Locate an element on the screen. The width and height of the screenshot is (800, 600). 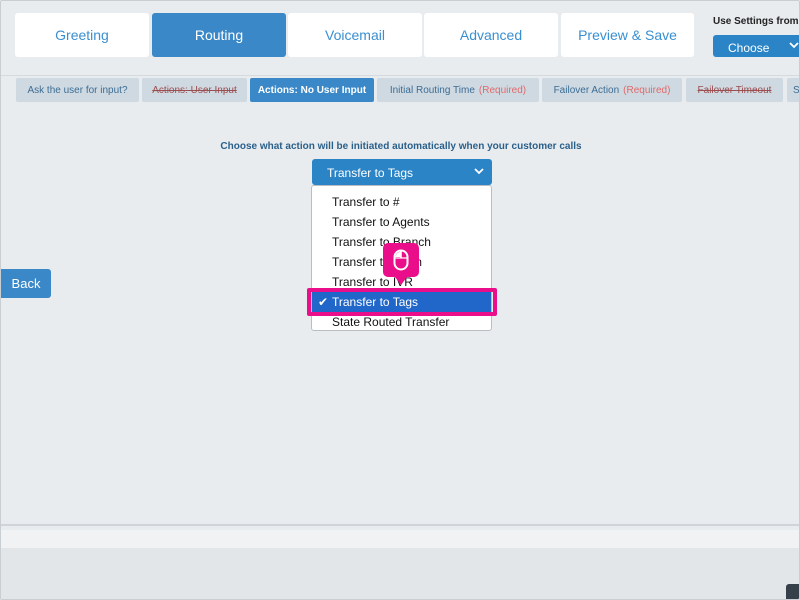
subtab-label: Failover Action is located at coordinates (586, 90).